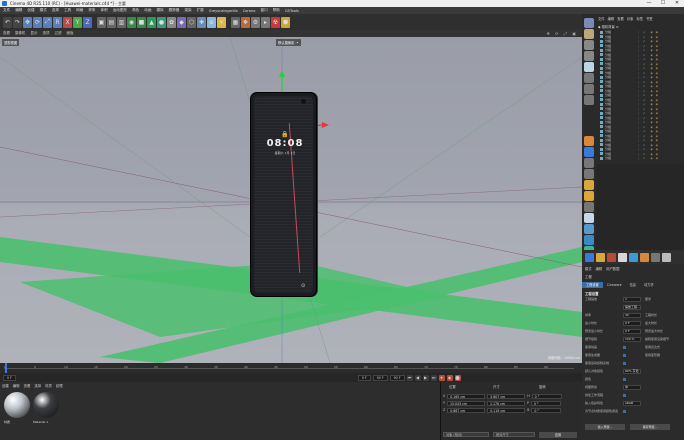  What do you see at coordinates (506, 396) in the screenshot?
I see `size-field: 5.607 cm` at bounding box center [506, 396].